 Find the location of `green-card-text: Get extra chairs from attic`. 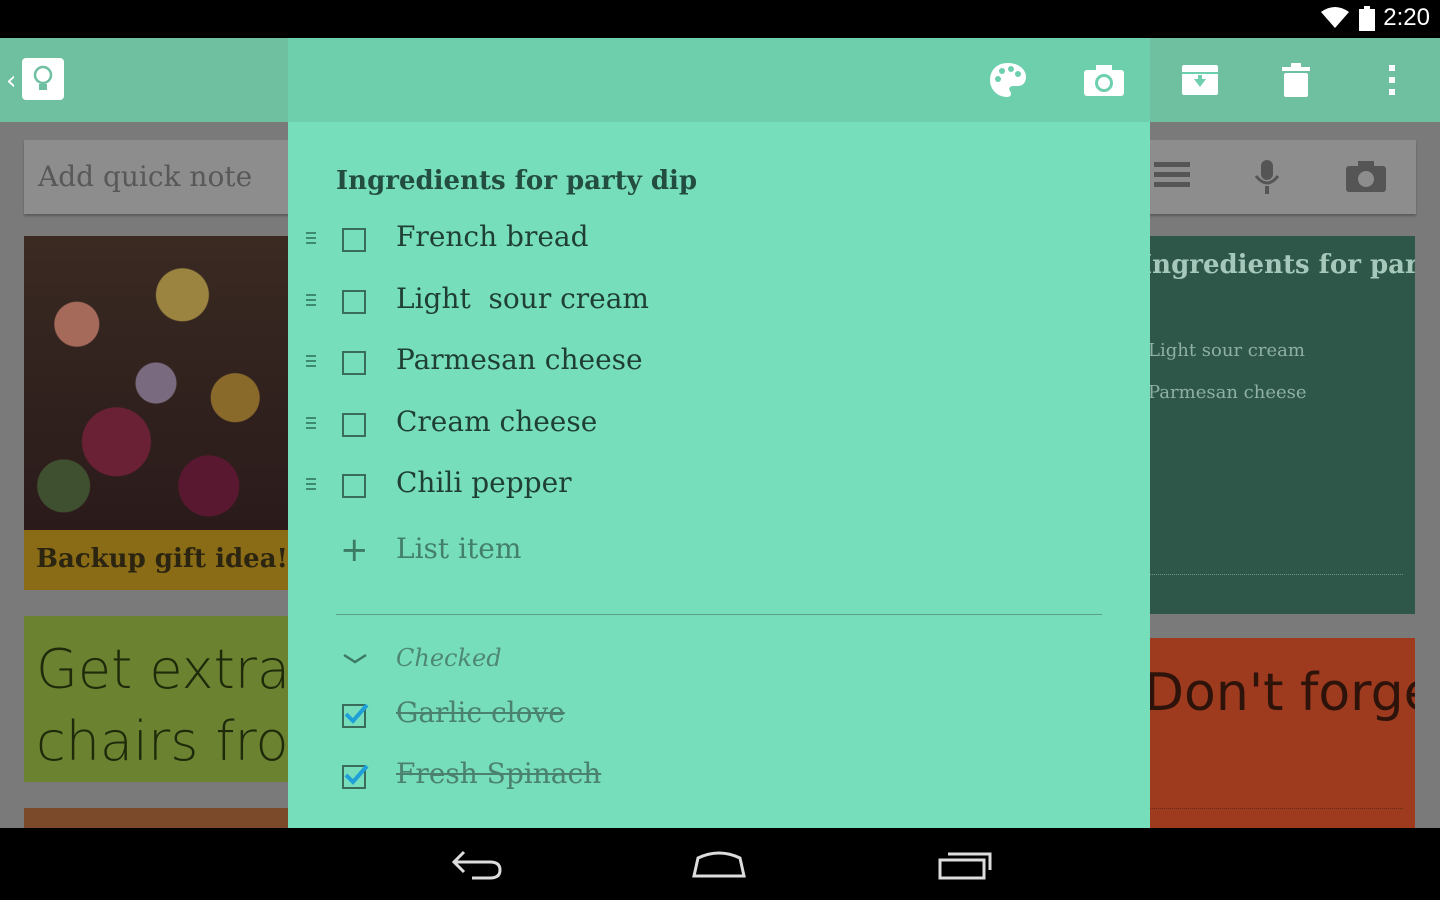

green-card-text: Get extra chairs from attic is located at coordinates (162, 705).